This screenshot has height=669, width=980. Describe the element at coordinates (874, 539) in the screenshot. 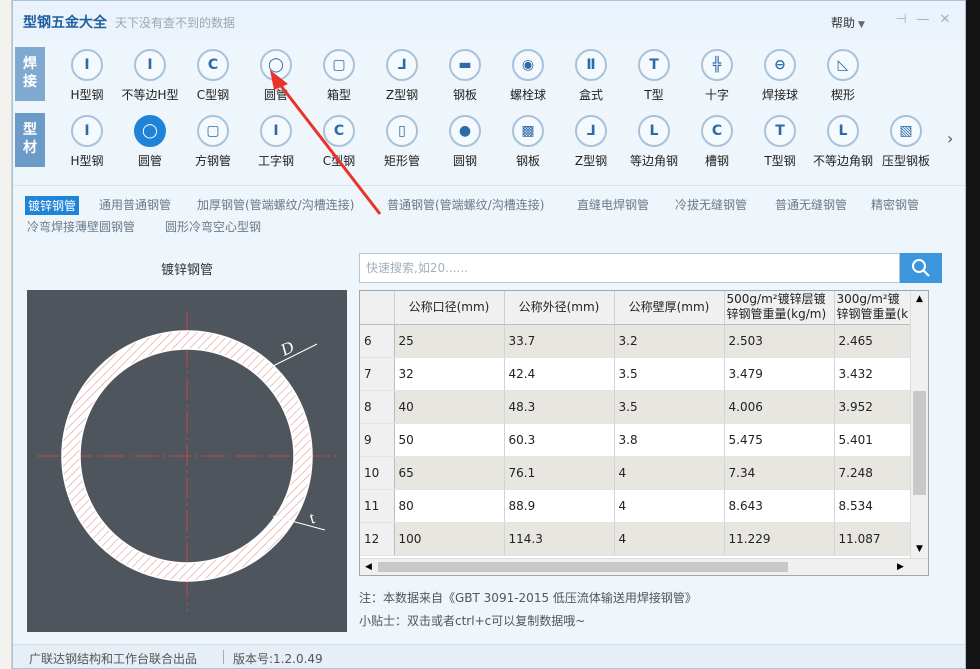

I see `table-cell: 11.087` at that location.